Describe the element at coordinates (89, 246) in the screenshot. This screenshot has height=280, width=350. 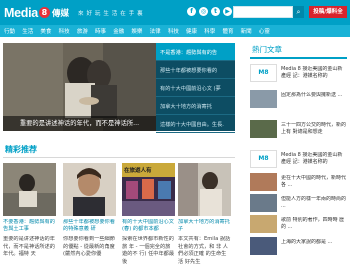
I see `card-summary: 你想要你看到一些細節的優點 - 從最新的角度 (嚴然內心愛你優` at that location.